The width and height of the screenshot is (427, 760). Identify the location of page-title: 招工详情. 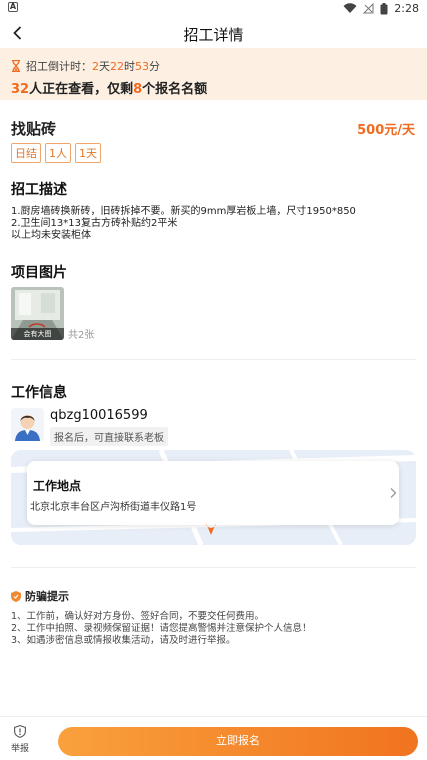
(213, 35).